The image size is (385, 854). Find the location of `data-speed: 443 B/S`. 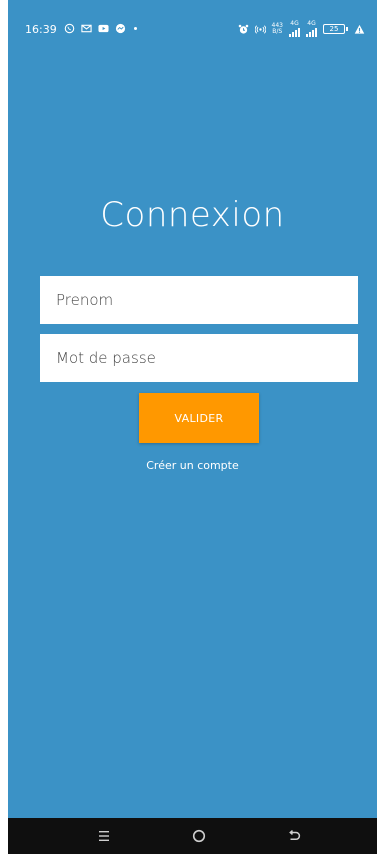

data-speed: 443 B/S is located at coordinates (277, 29).